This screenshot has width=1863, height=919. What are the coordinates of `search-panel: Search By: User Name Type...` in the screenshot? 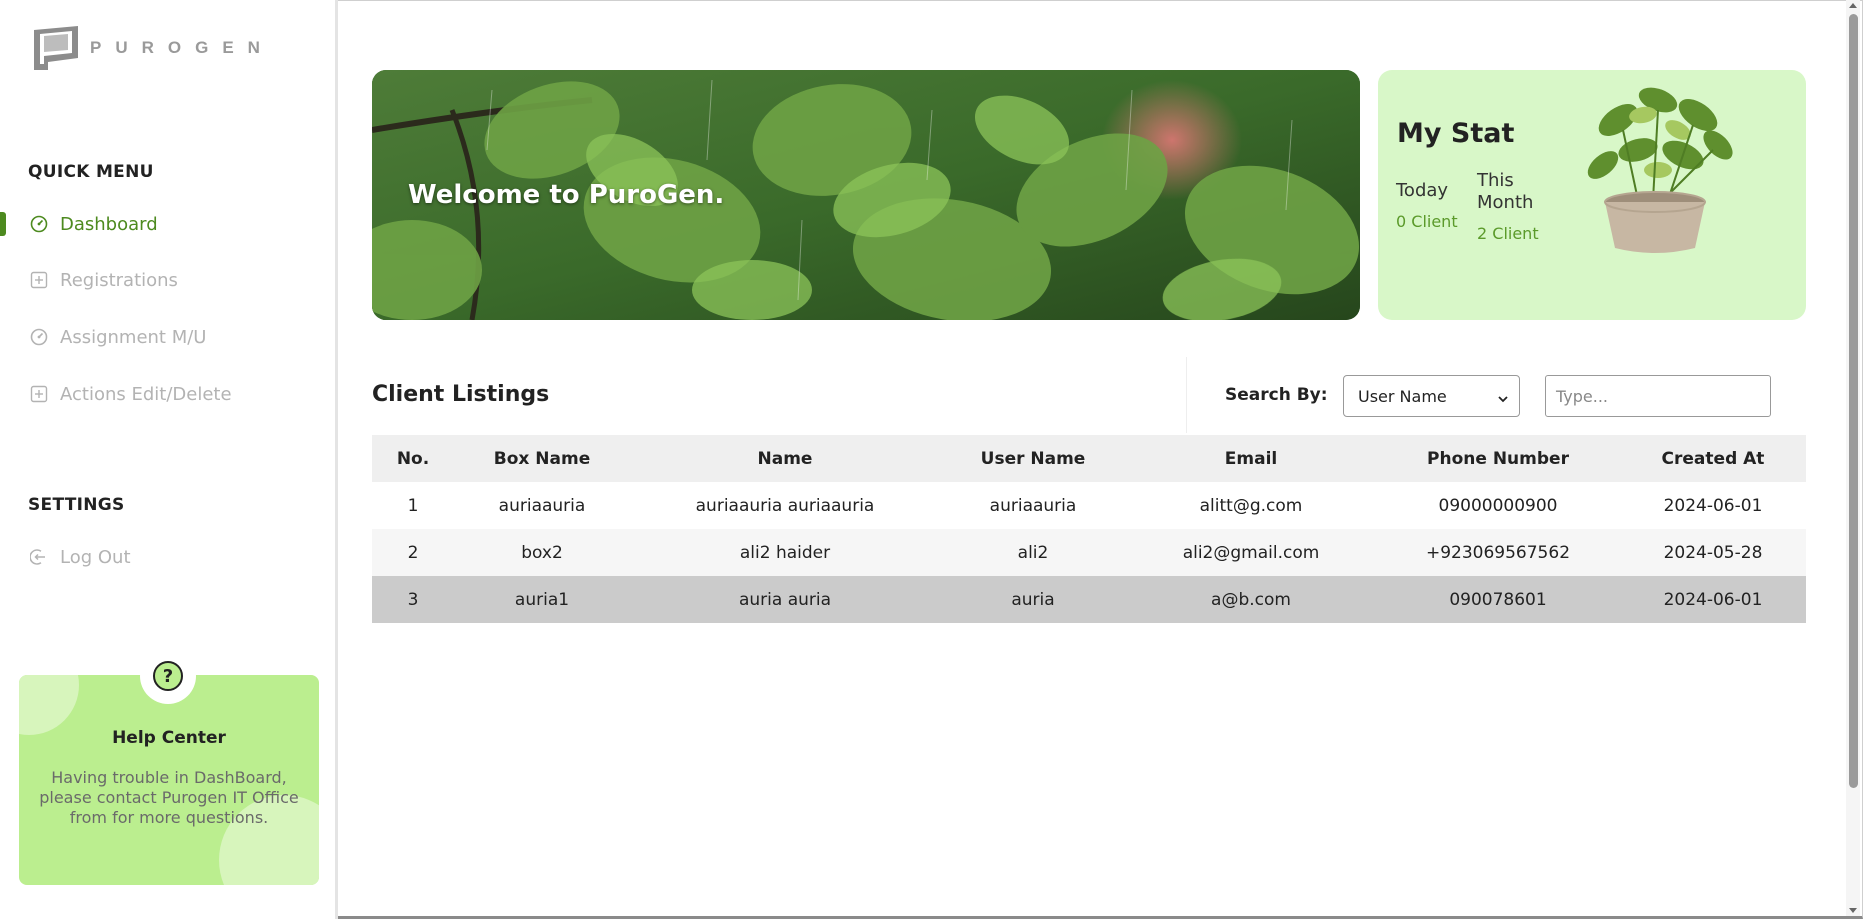 It's located at (1496, 395).